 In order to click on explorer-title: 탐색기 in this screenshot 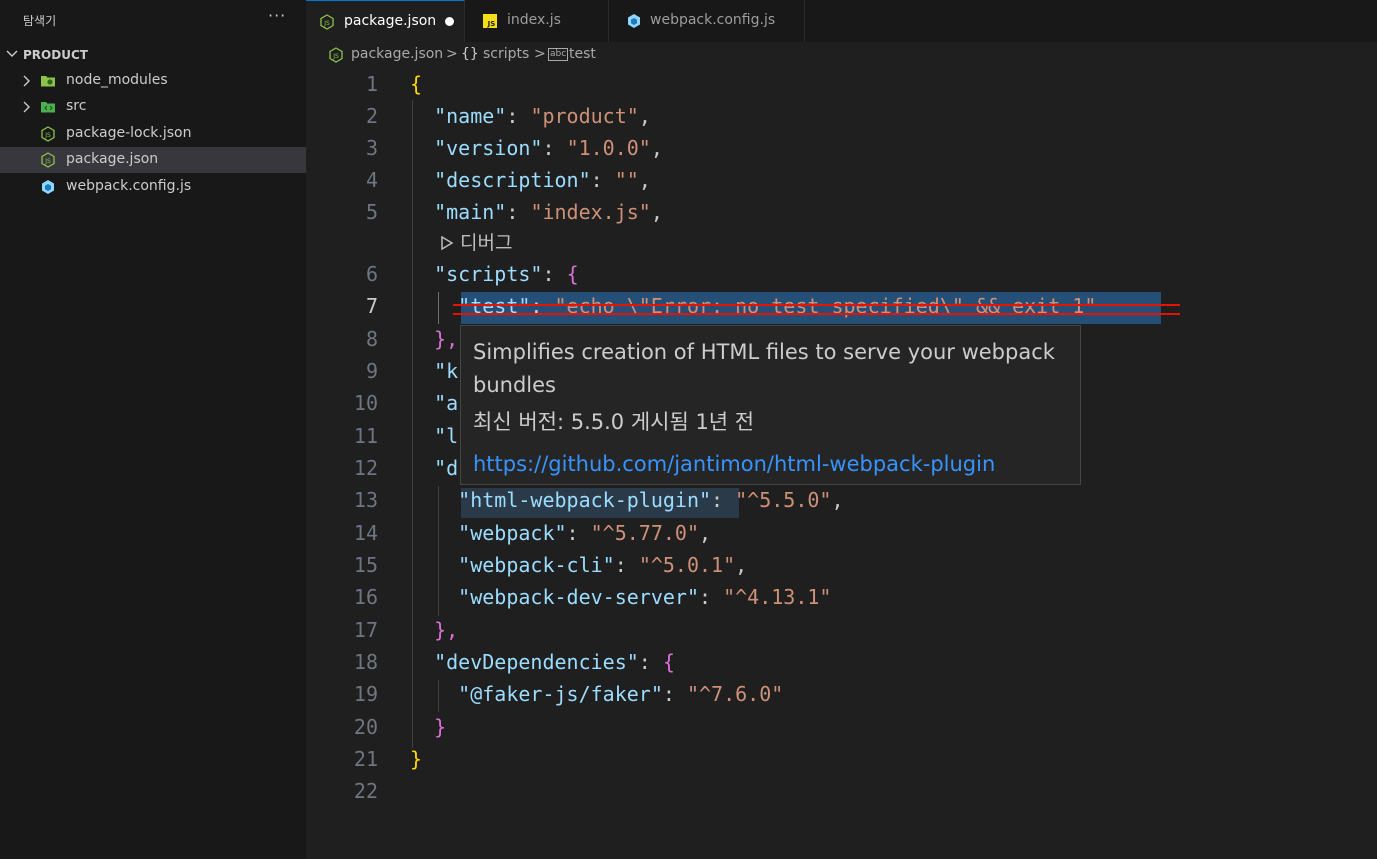, I will do `click(40, 21)`.